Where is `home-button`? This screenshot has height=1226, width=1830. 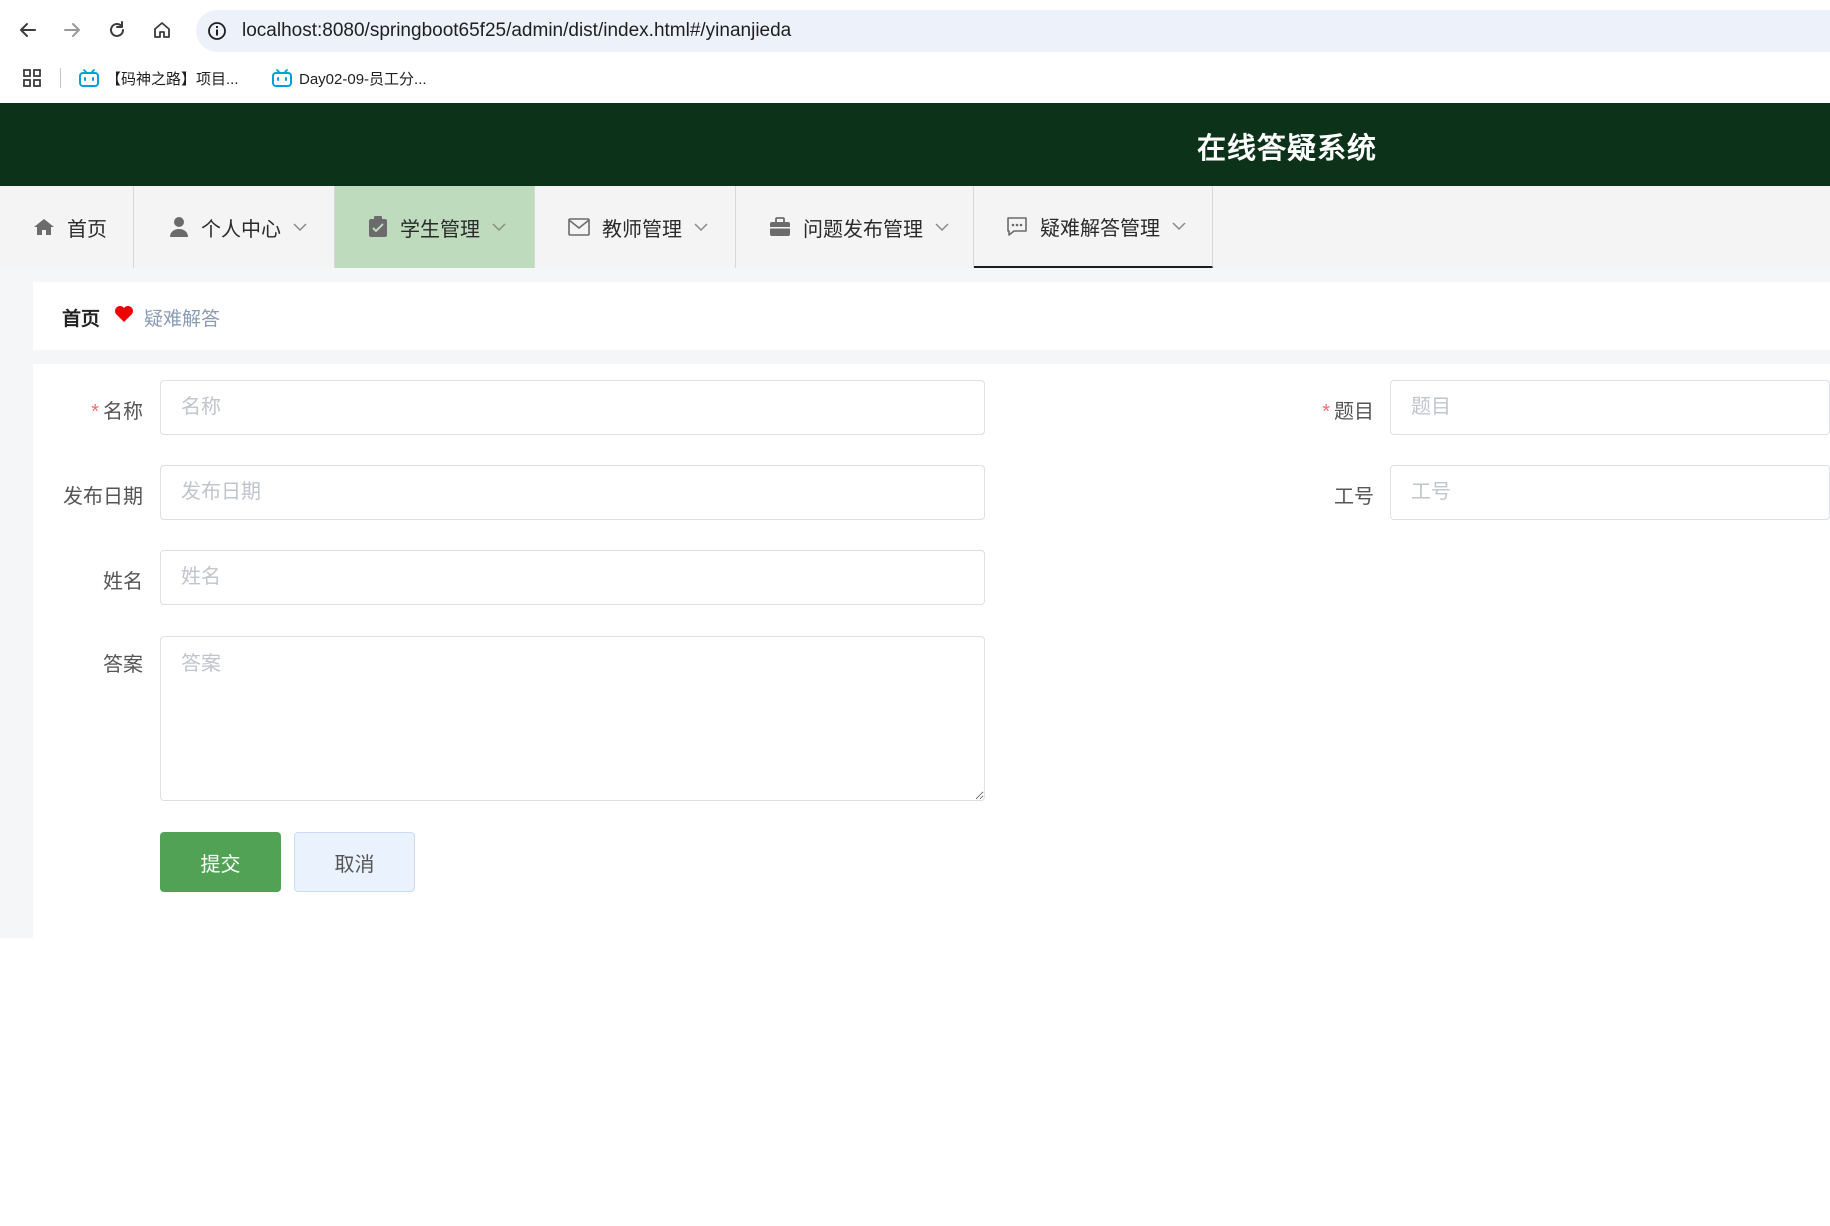 home-button is located at coordinates (162, 30).